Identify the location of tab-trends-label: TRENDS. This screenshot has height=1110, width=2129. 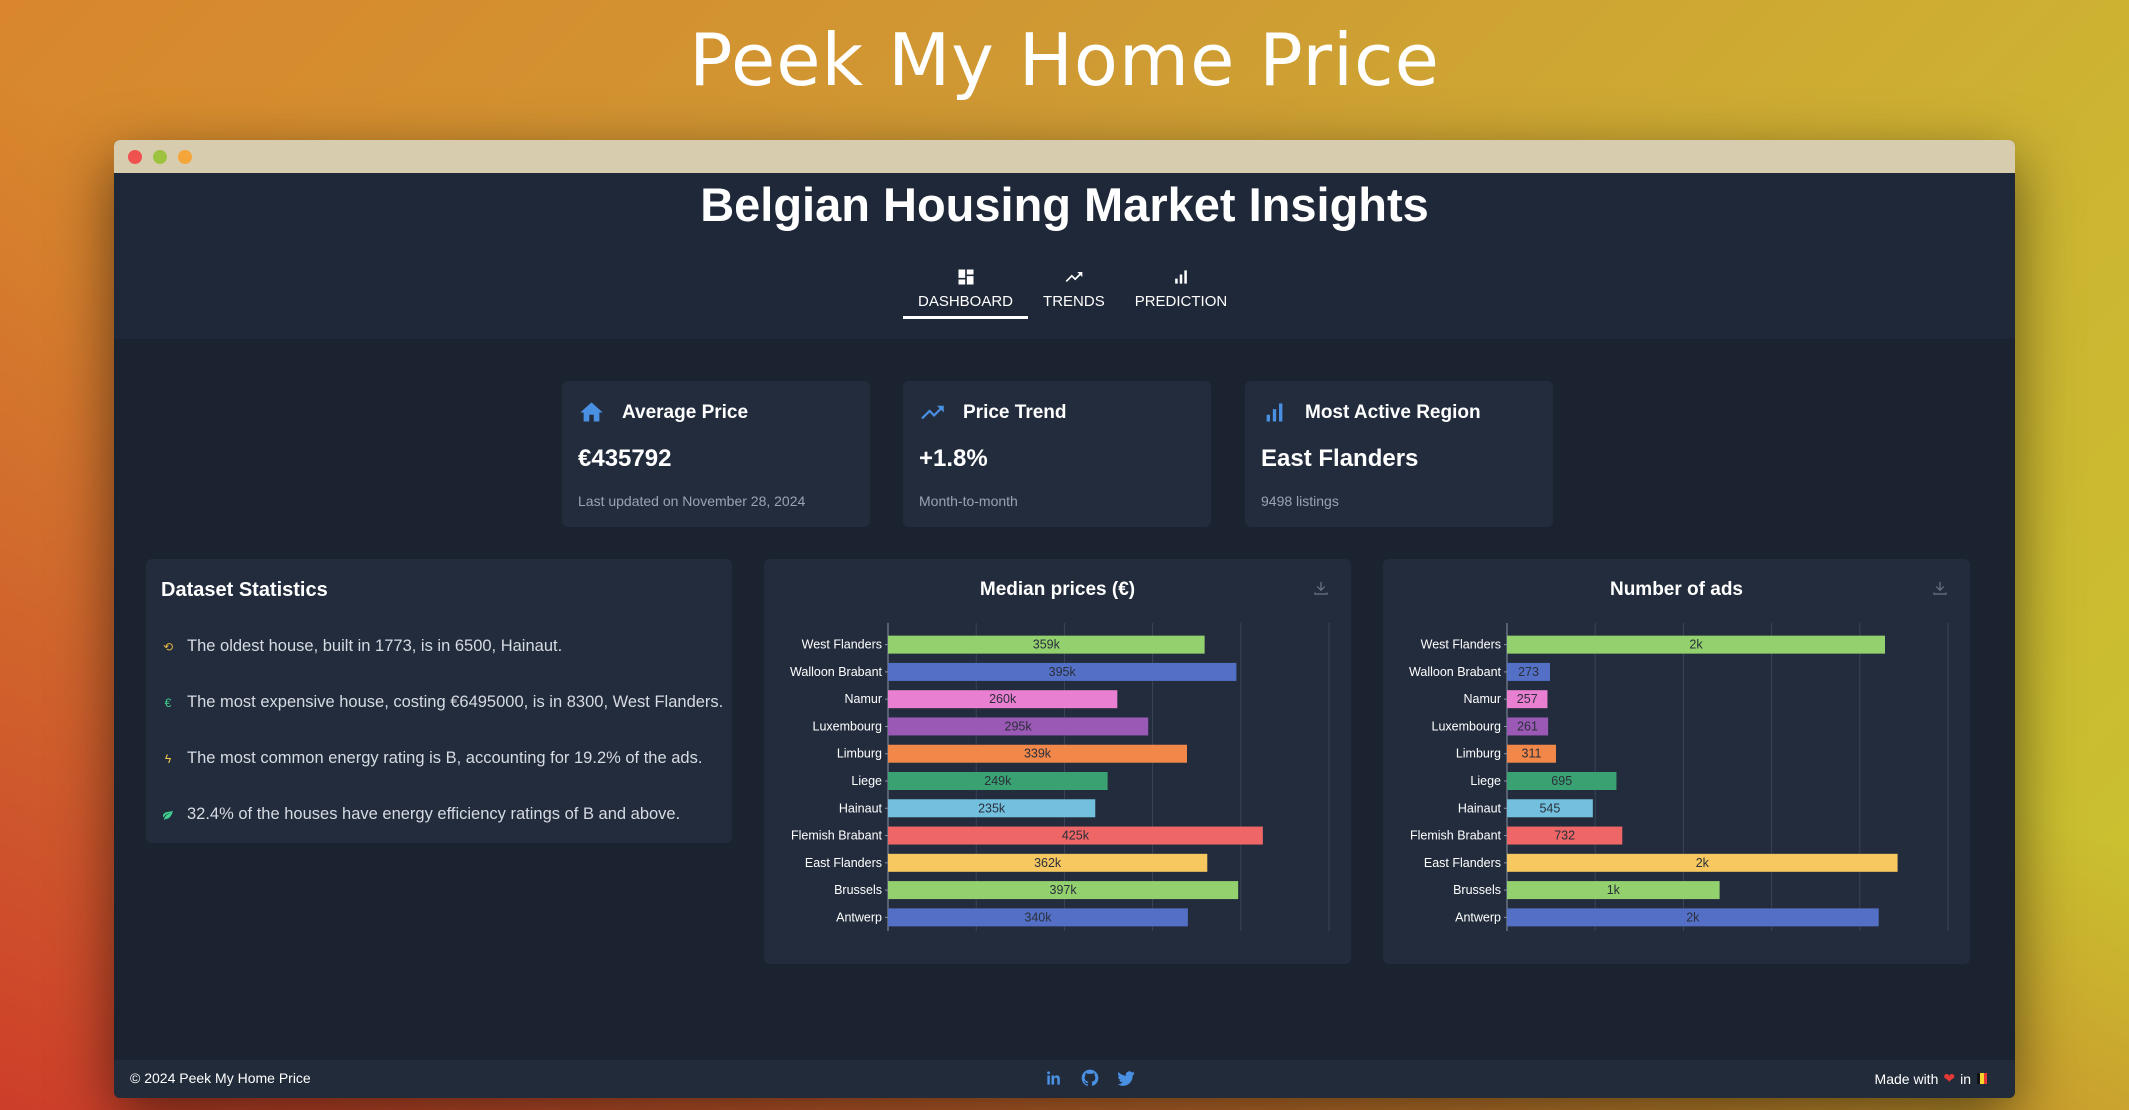
(1074, 301).